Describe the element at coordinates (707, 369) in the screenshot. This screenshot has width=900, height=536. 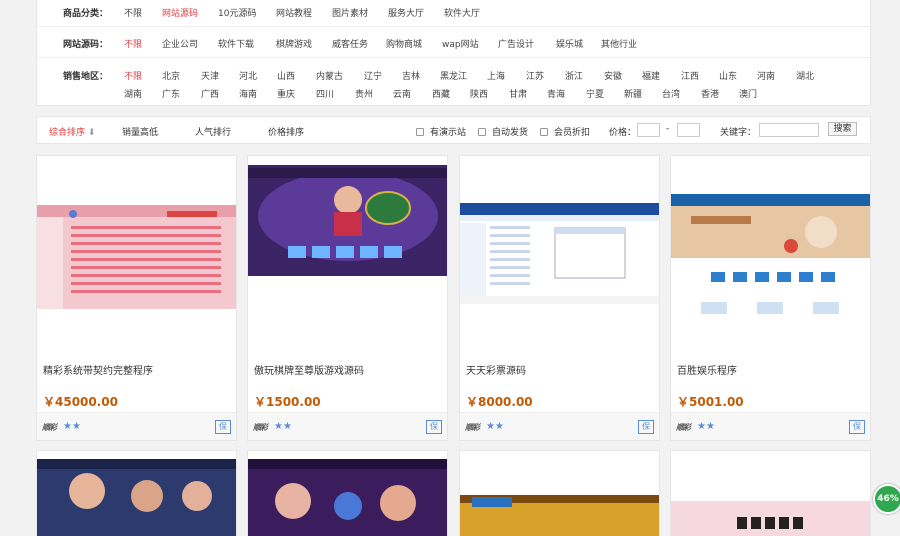
I see `product-title: 百胜娱乐程序` at that location.